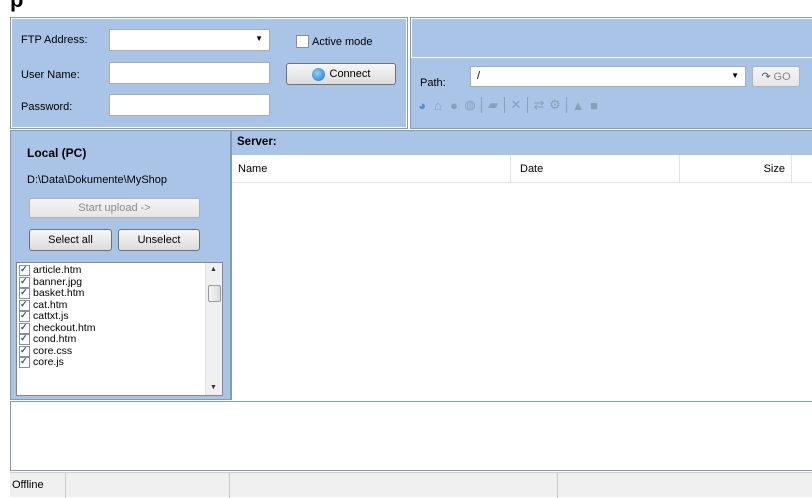 The image size is (812, 498). Describe the element at coordinates (422, 105) in the screenshot. I see `connect-icon: ◕` at that location.